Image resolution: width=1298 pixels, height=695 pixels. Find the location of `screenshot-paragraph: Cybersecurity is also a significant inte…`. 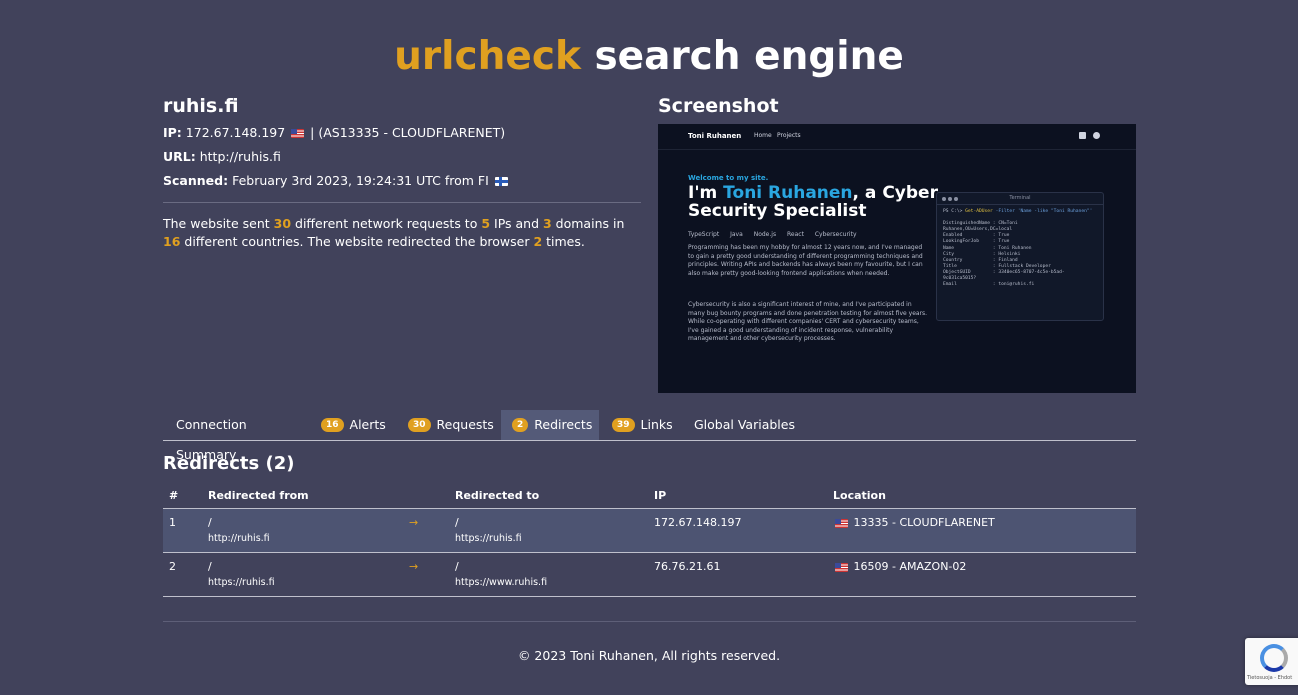

screenshot-paragraph: Cybersecurity is also a significant inte… is located at coordinates (808, 321).